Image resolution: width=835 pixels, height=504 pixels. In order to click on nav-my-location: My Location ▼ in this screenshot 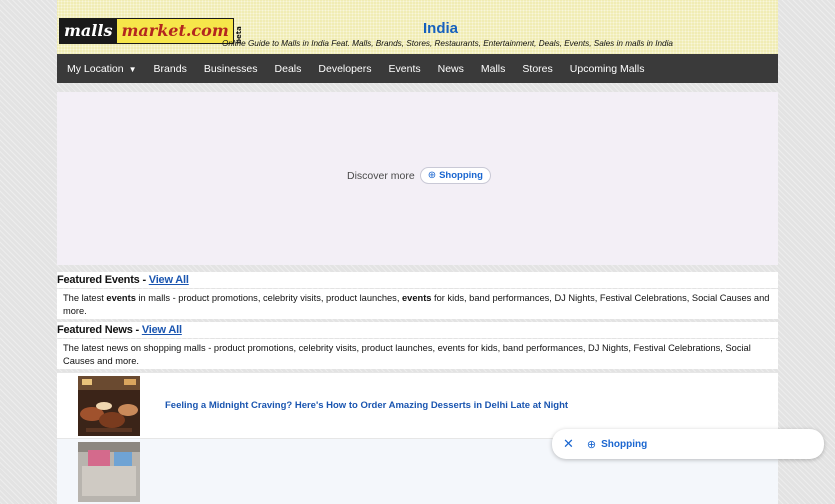, I will do `click(102, 69)`.